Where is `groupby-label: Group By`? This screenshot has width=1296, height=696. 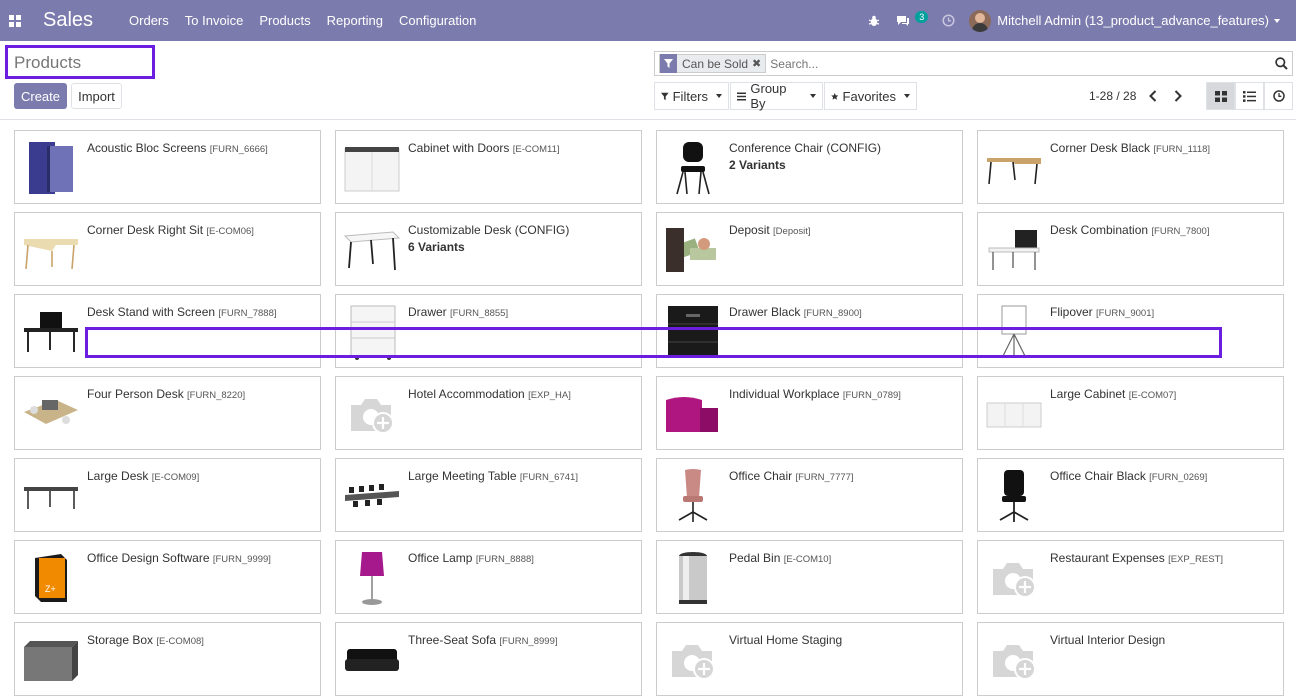
groupby-label: Group By is located at coordinates (768, 96).